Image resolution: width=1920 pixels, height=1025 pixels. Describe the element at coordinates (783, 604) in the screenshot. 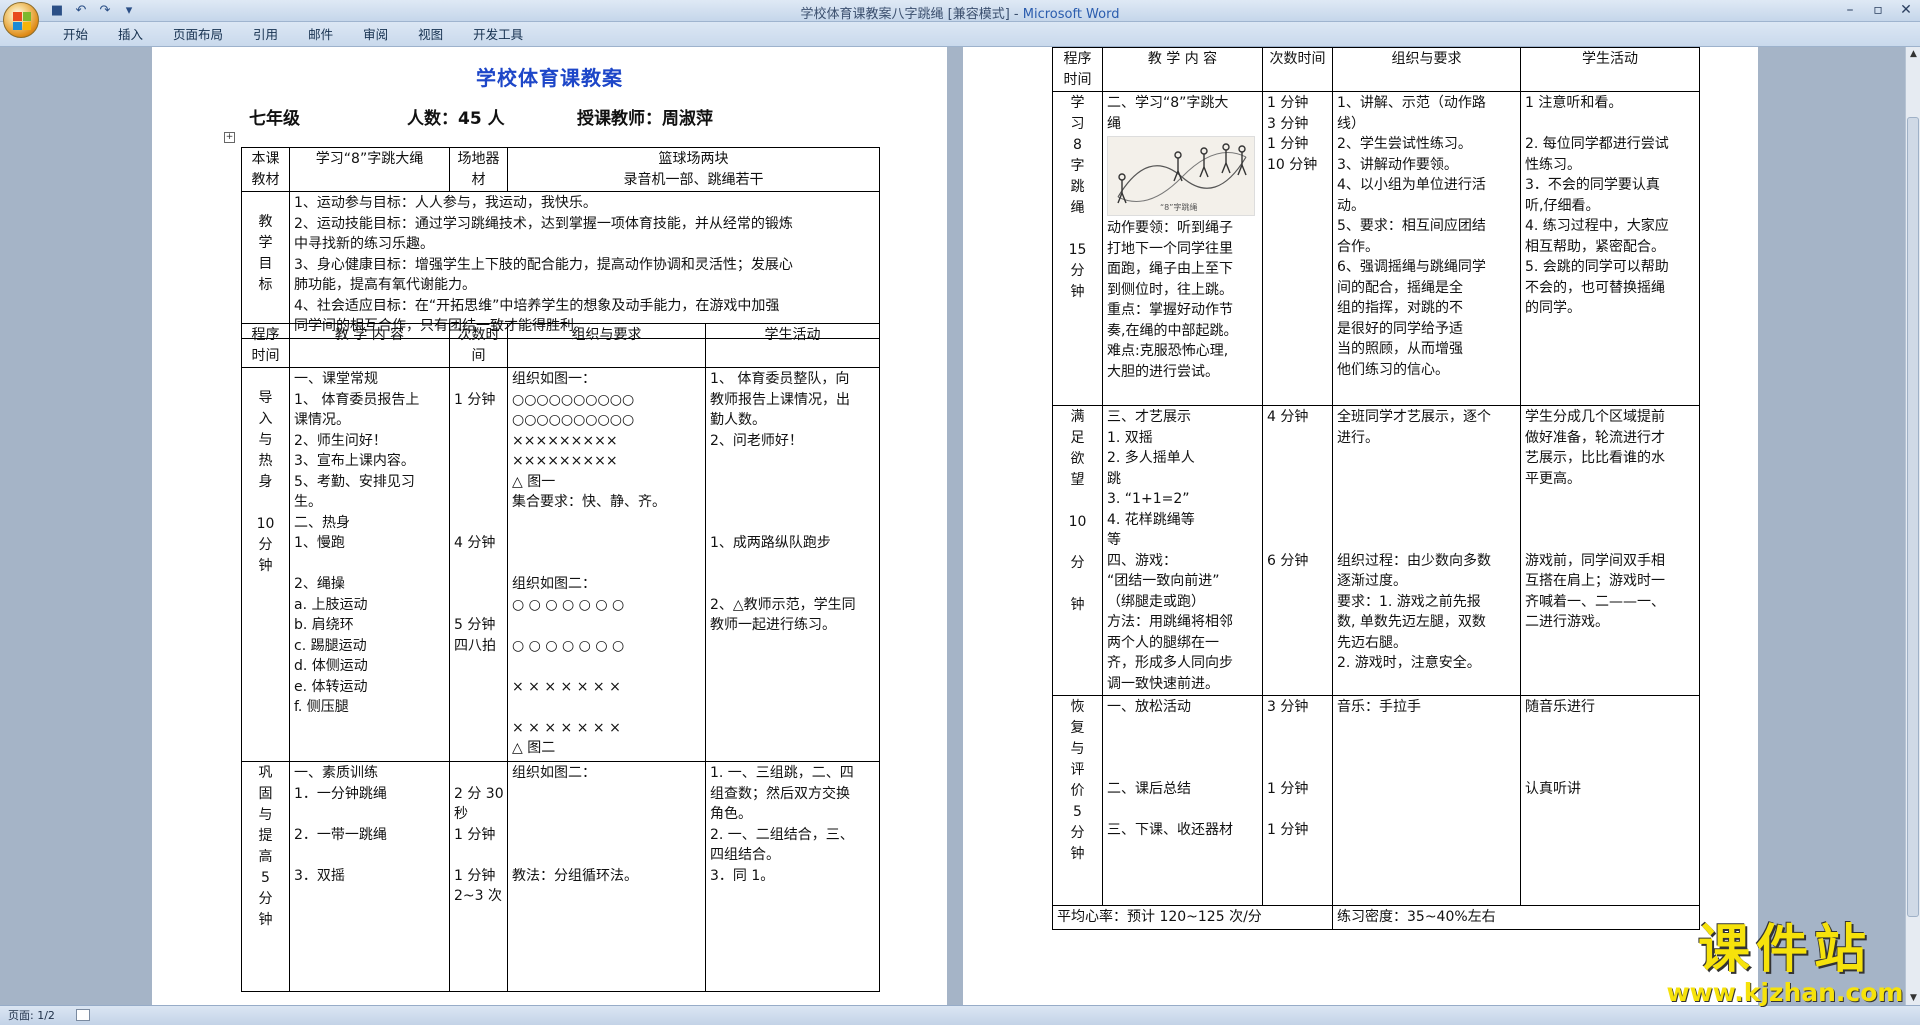

I see `text-line: 2、△教师示范，学生同` at that location.